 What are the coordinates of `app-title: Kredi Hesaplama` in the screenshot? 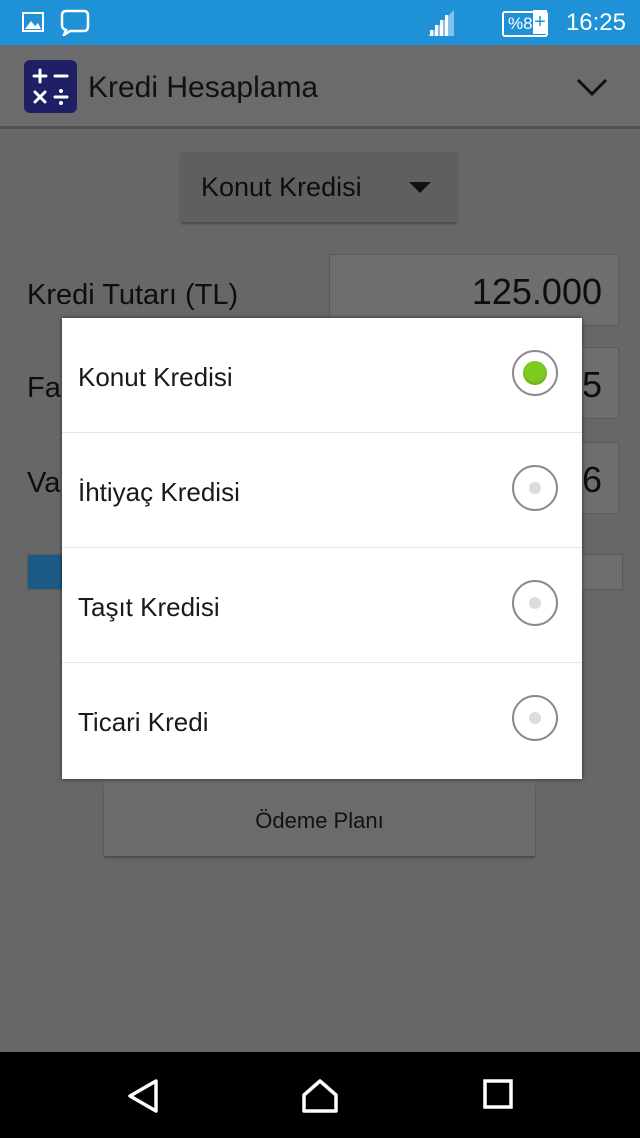 It's located at (203, 87).